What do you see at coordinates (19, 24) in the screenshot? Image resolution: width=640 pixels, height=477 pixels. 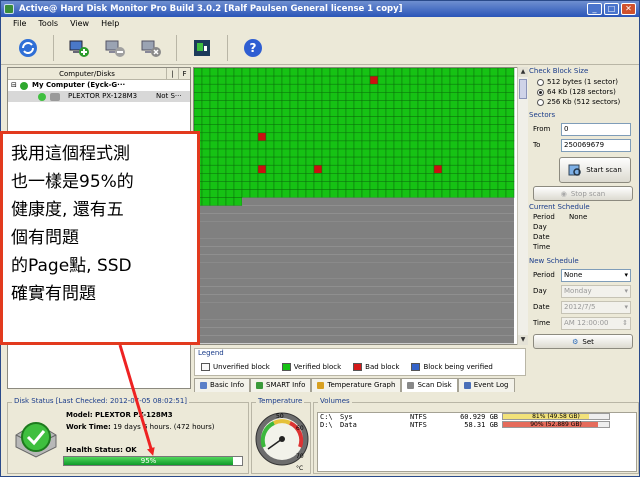 I see `menu-file: File` at bounding box center [19, 24].